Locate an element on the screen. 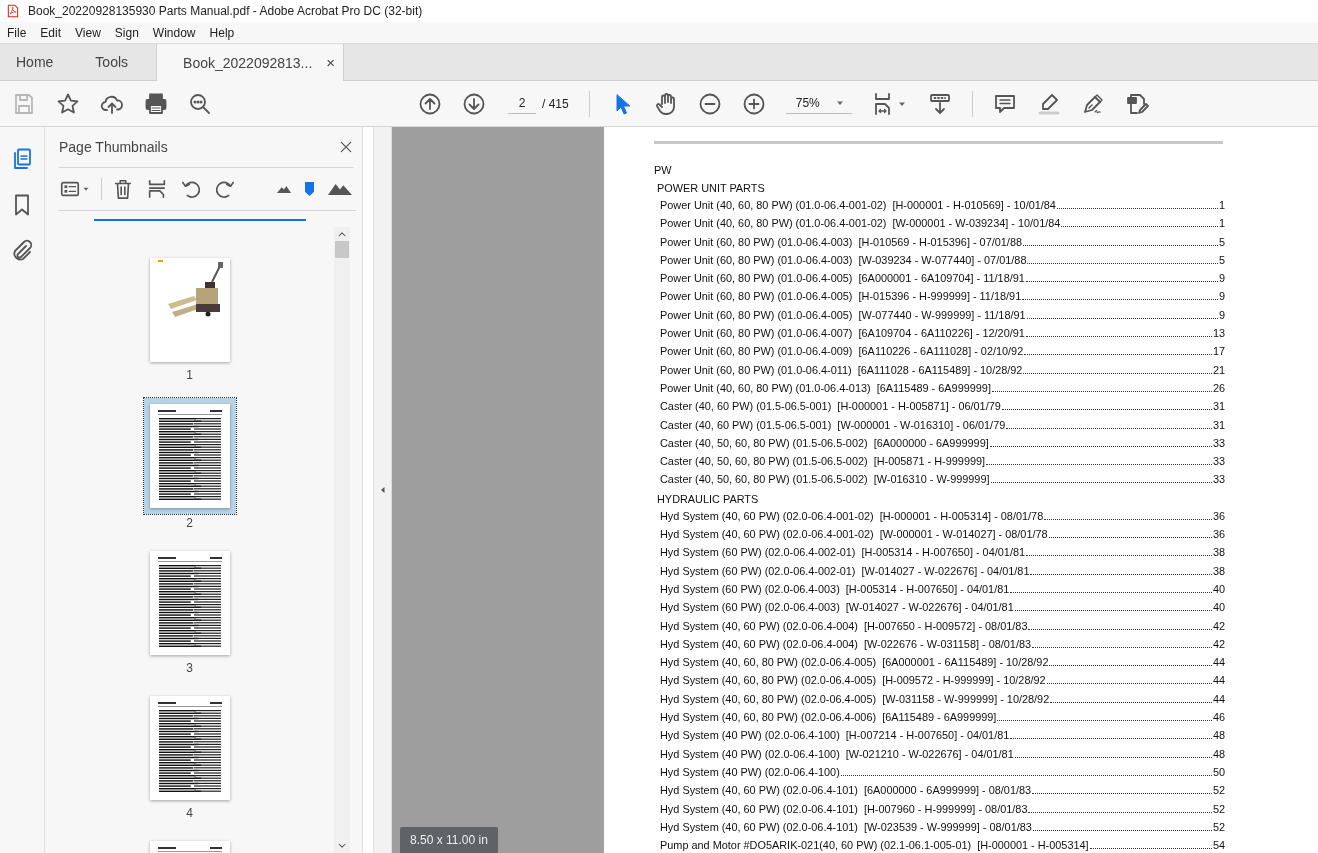 This screenshot has width=1318, height=853. scrollbar is located at coordinates (342, 540).